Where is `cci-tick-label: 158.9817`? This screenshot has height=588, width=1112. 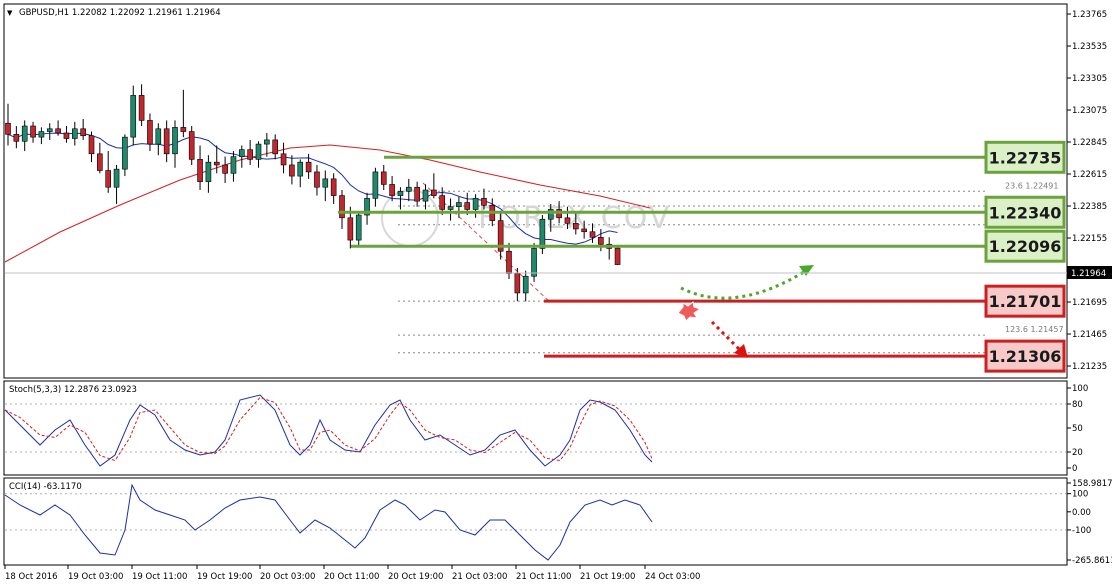
cci-tick-label: 158.9817 is located at coordinates (1092, 484).